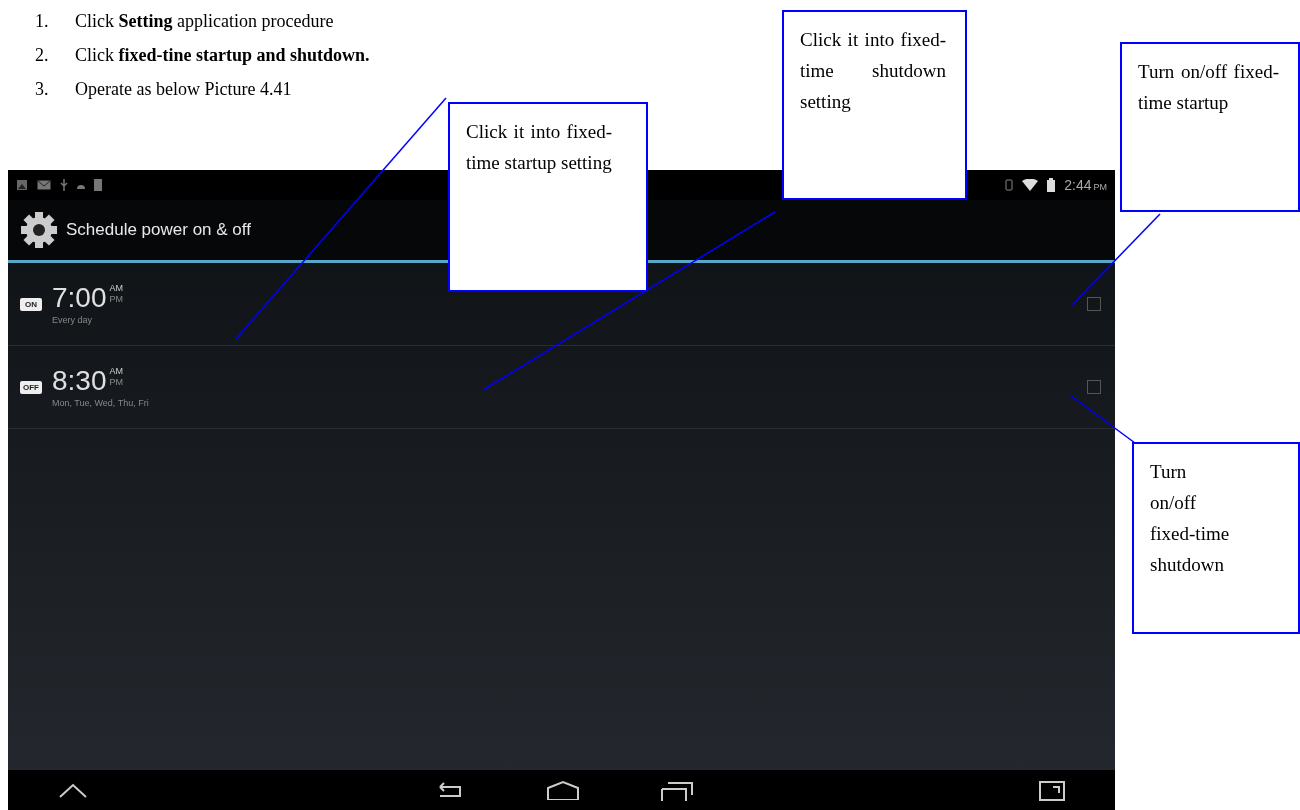 This screenshot has width=1300, height=810. What do you see at coordinates (98, 185) in the screenshot?
I see `sd-card-icon` at bounding box center [98, 185].